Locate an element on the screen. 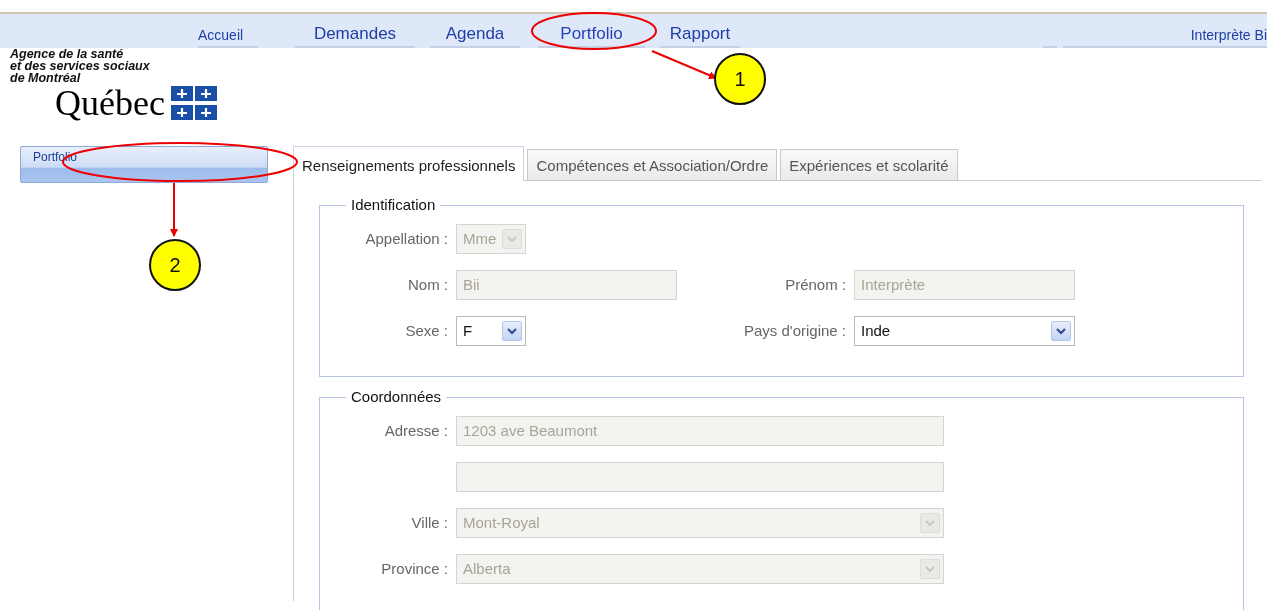  tab: Expériences et scolarité is located at coordinates (869, 164).